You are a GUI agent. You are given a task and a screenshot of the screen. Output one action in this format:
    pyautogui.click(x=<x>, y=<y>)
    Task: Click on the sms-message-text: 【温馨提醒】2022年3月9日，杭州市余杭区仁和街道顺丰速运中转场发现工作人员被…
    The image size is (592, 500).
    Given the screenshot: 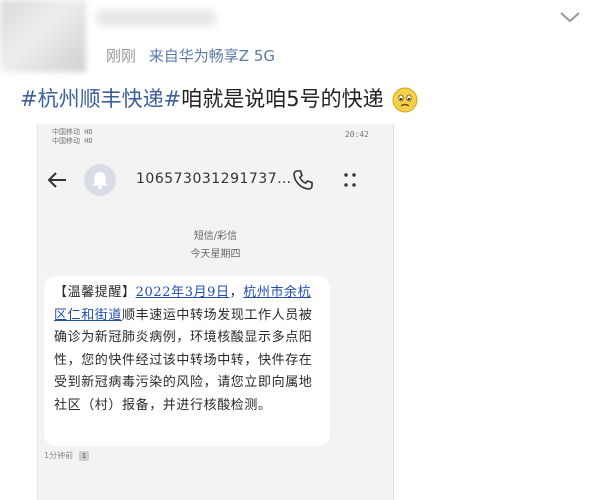 What is the action you would take?
    pyautogui.click(x=189, y=349)
    